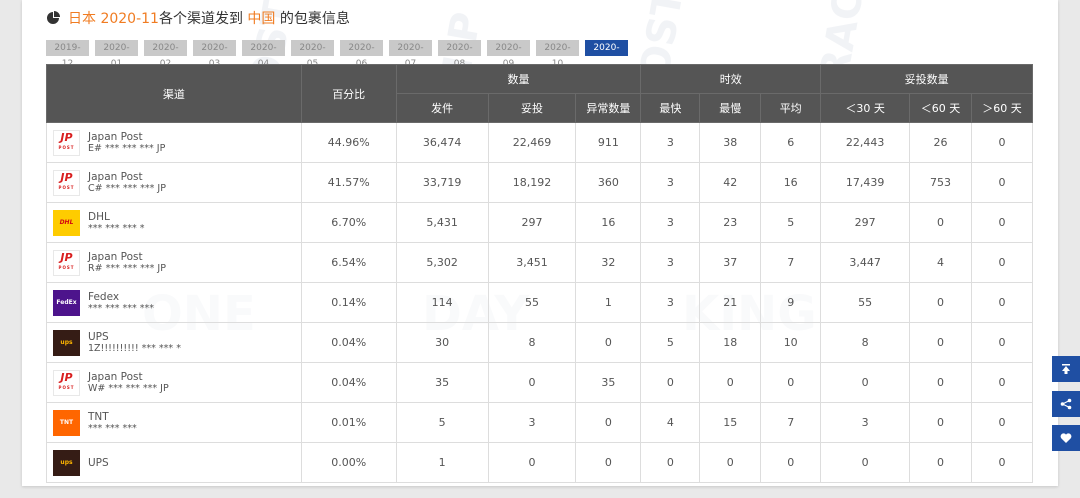 The height and width of the screenshot is (498, 1080). I want to click on sent-cell: 1, so click(442, 462).